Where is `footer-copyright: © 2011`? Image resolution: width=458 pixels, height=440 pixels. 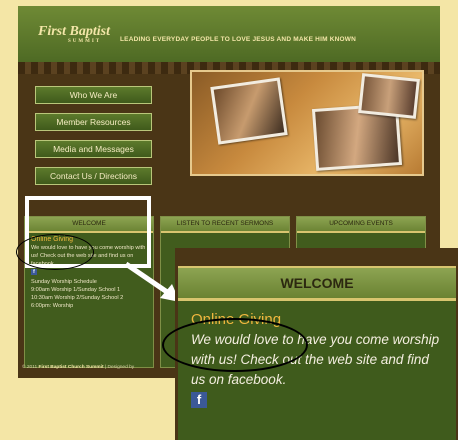
footer-copyright: © 2011 is located at coordinates (30, 367).